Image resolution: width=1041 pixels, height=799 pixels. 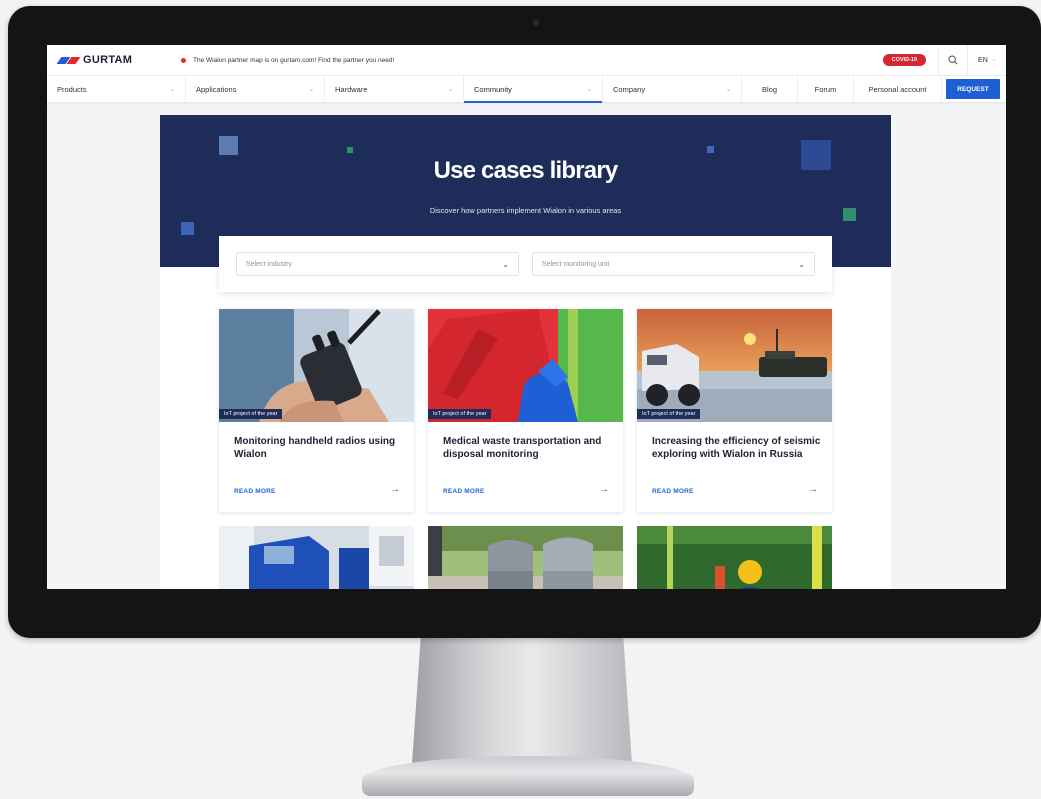 I want to click on nav-item-company: Company ⌄, so click(x=672, y=89).